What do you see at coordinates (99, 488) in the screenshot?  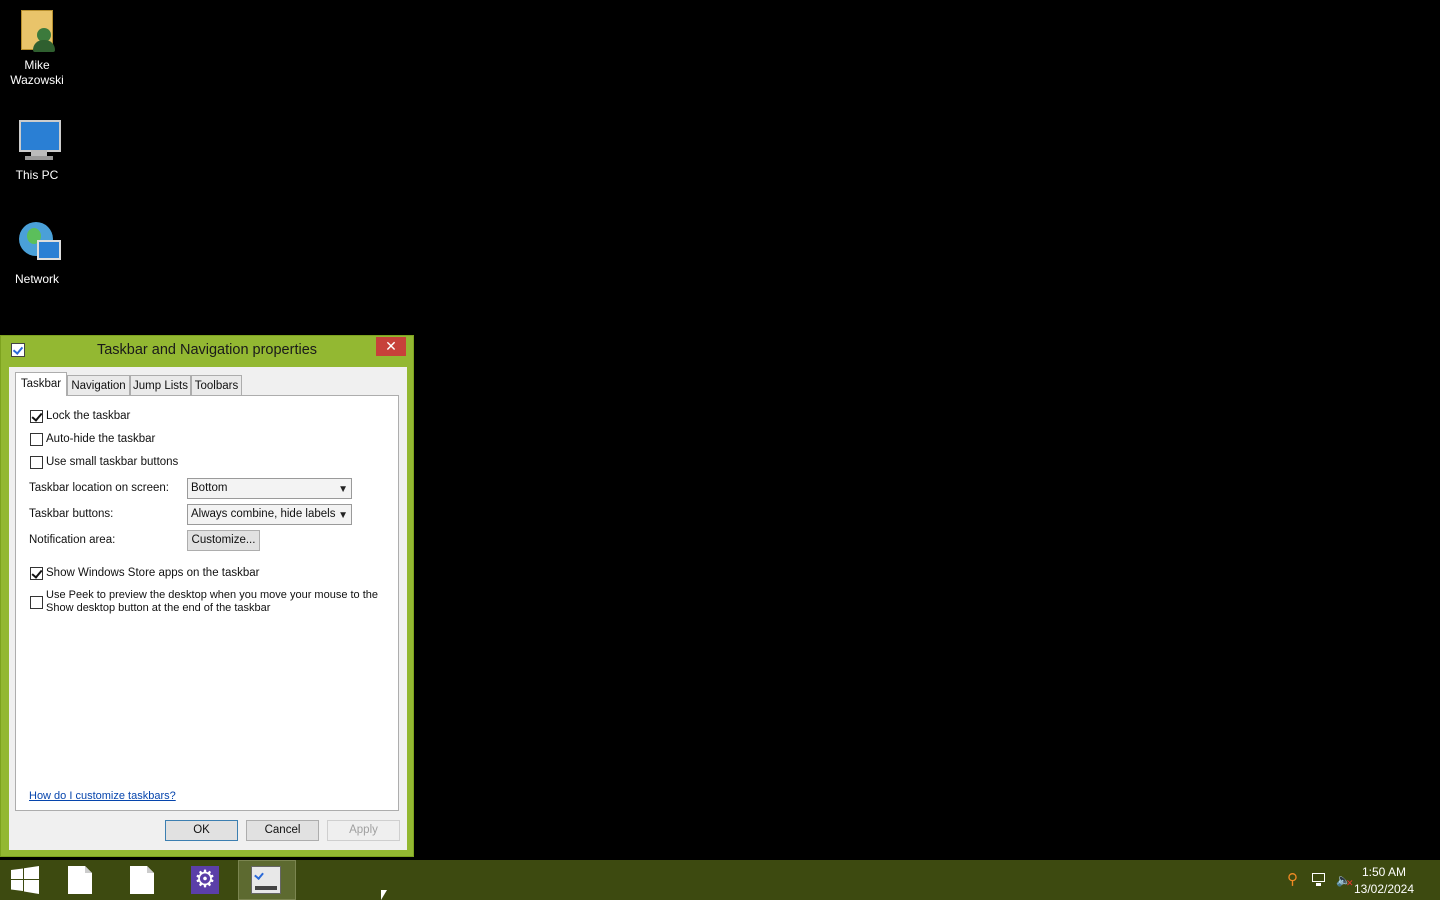 I see `location-label: Taskbar location on screen:` at bounding box center [99, 488].